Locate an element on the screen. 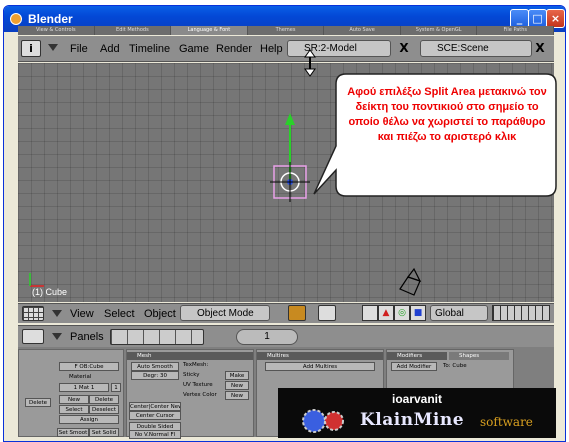 This screenshot has height=442, width=569. frame-field: 1 is located at coordinates (267, 337).